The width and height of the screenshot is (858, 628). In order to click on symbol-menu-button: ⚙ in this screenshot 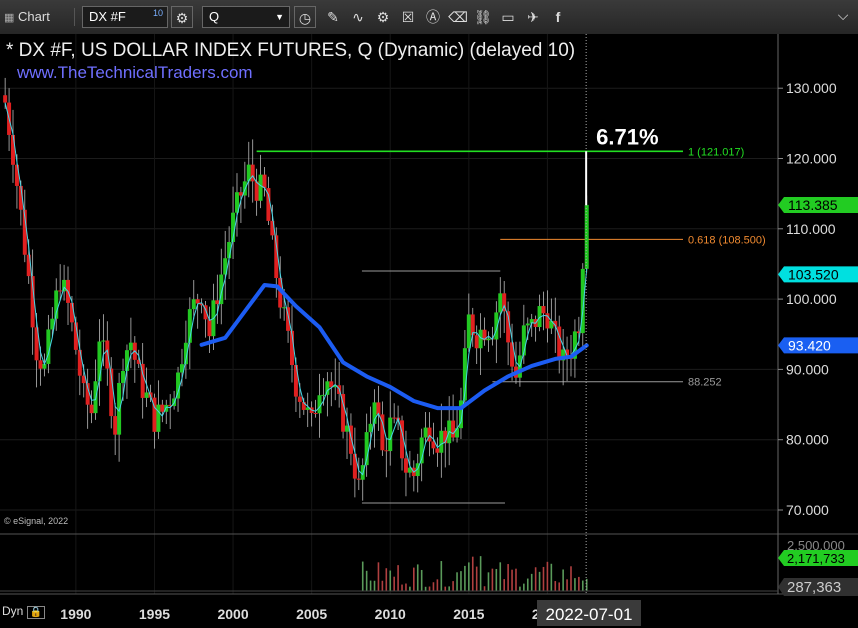, I will do `click(182, 17)`.